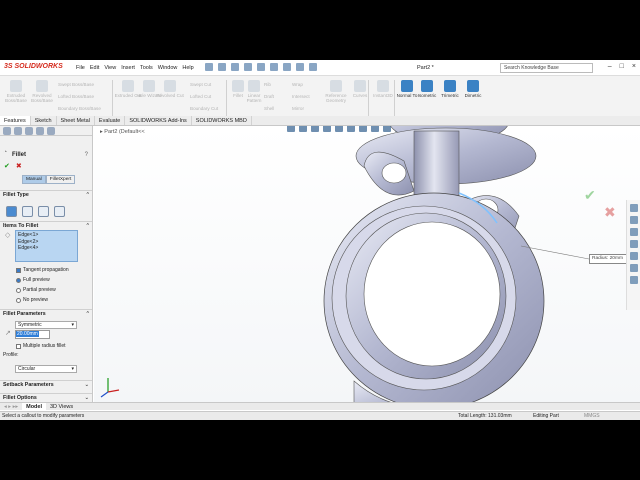 The width and height of the screenshot is (640, 480). I want to click on view-palette-icon, so click(634, 244).